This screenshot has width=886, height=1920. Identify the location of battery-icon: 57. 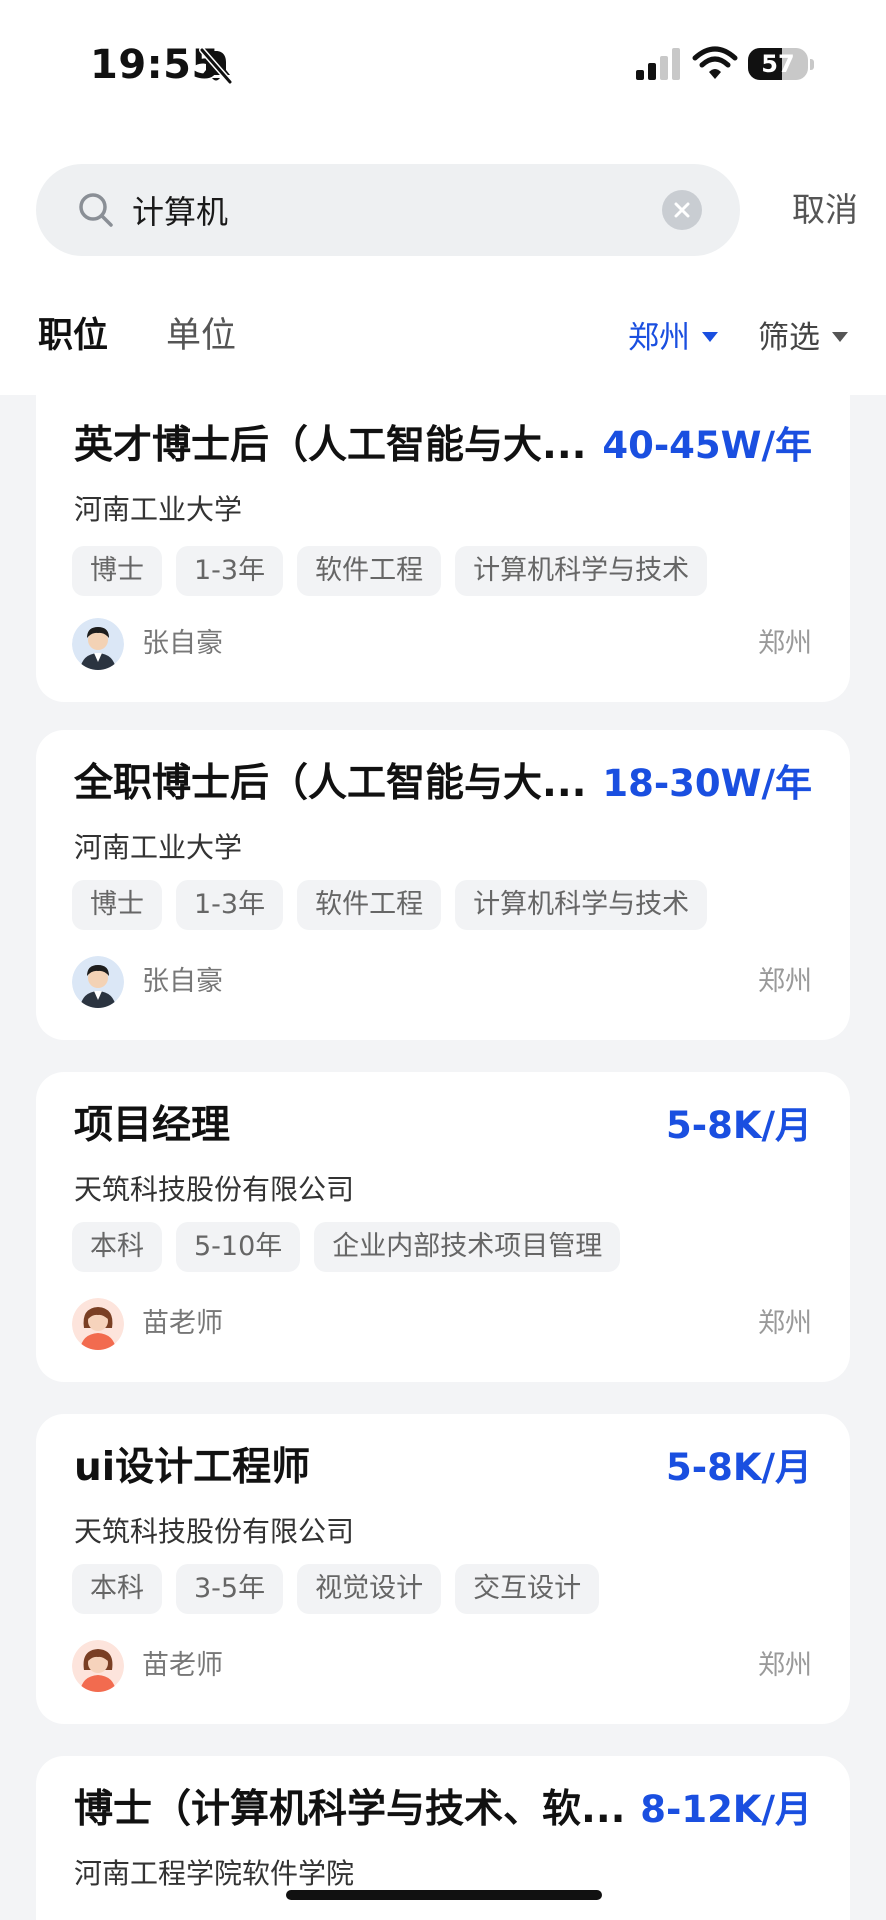
(781, 63).